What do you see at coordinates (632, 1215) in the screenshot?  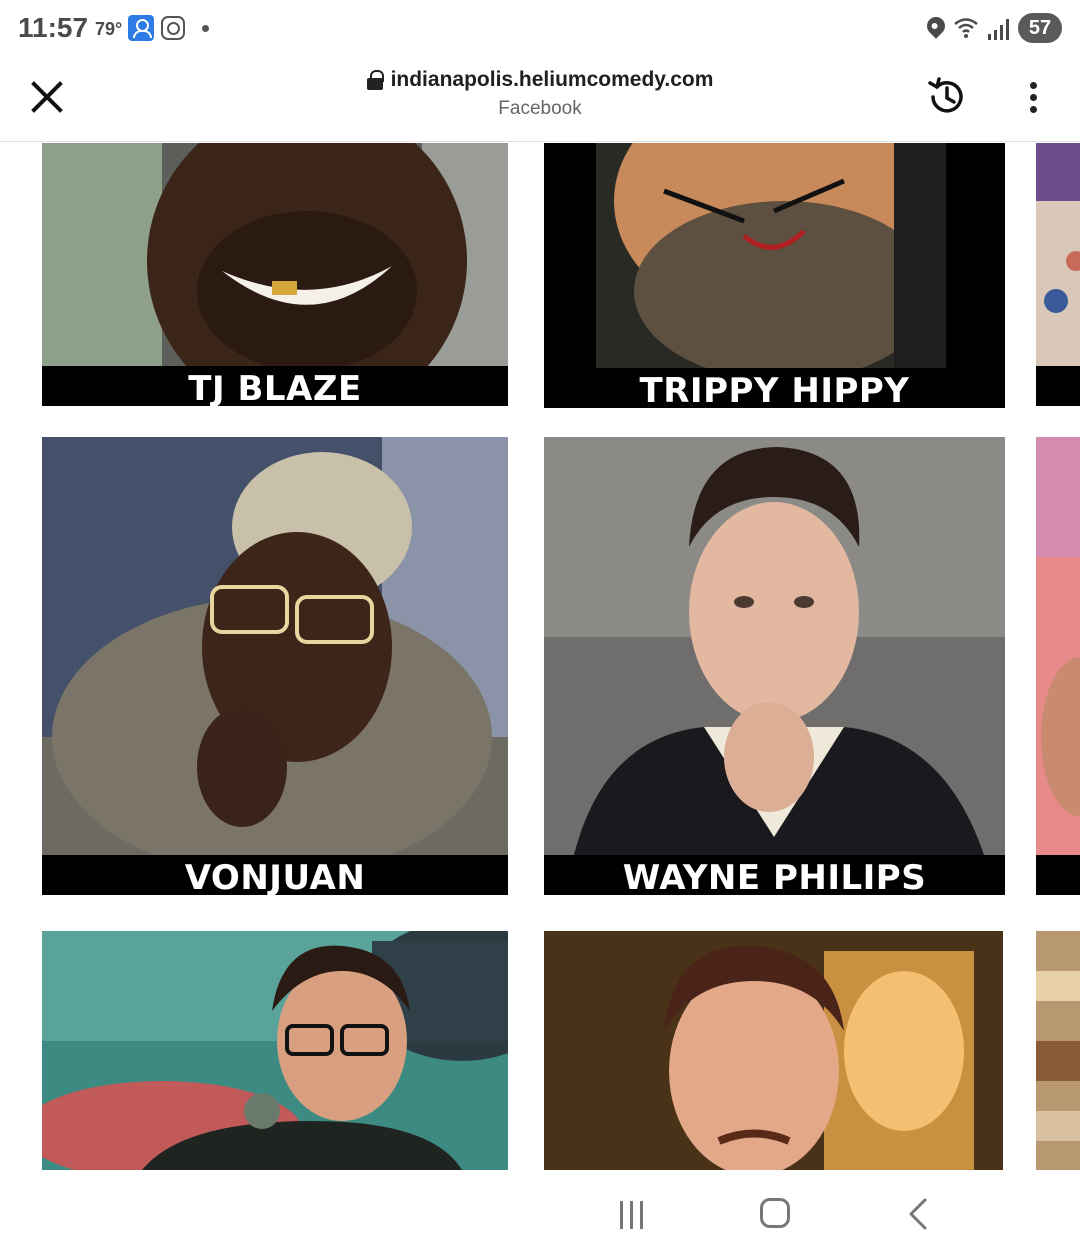 I see `recent-apps-button` at bounding box center [632, 1215].